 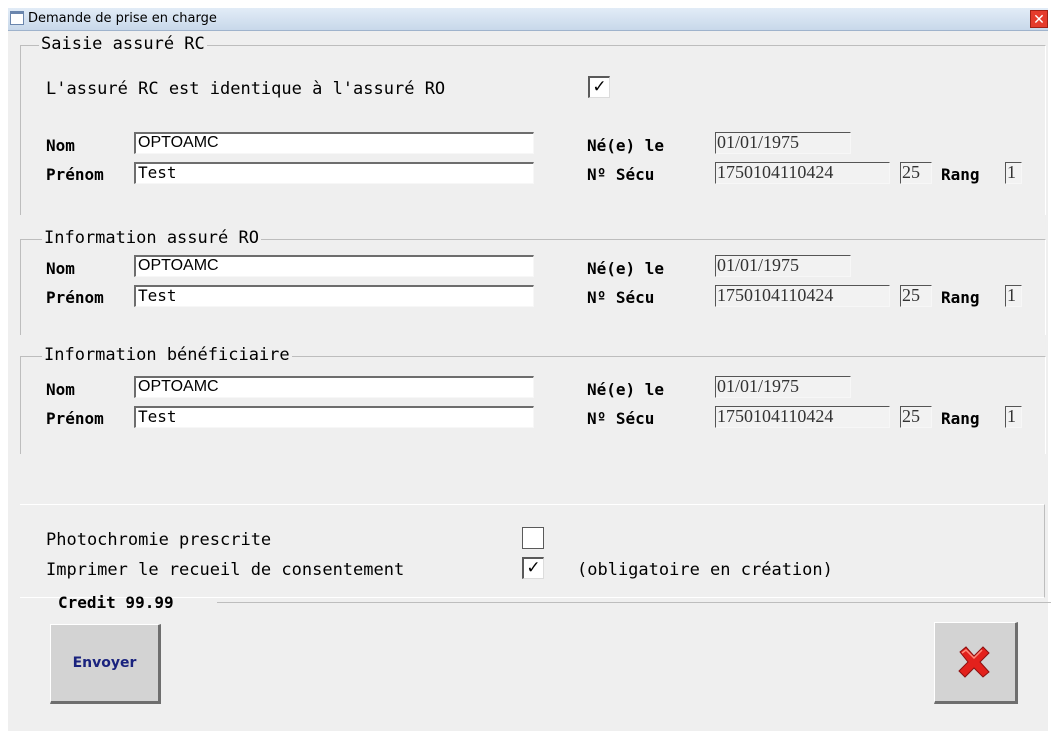 What do you see at coordinates (60, 268) in the screenshot?
I see `ro-nom-label: Nom` at bounding box center [60, 268].